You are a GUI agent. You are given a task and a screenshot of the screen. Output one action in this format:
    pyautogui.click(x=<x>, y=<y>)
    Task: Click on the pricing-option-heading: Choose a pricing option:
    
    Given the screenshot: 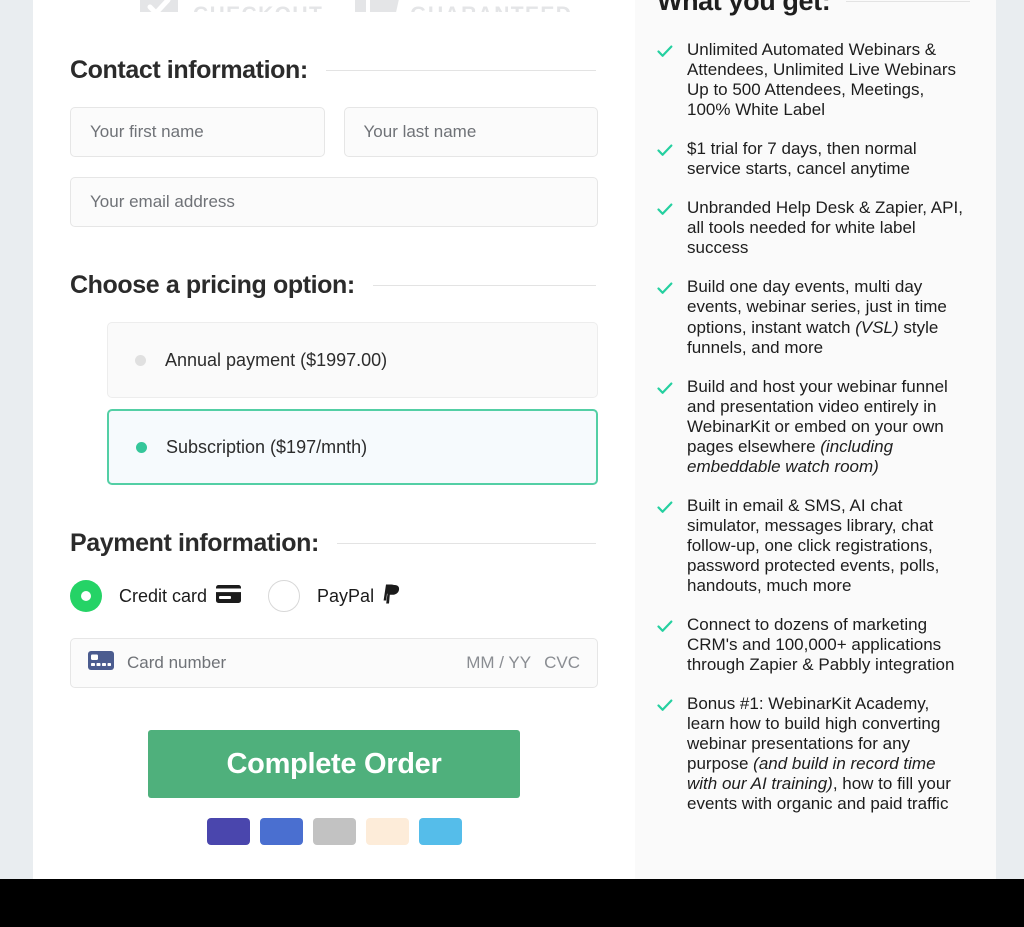 What is the action you would take?
    pyautogui.click(x=334, y=285)
    